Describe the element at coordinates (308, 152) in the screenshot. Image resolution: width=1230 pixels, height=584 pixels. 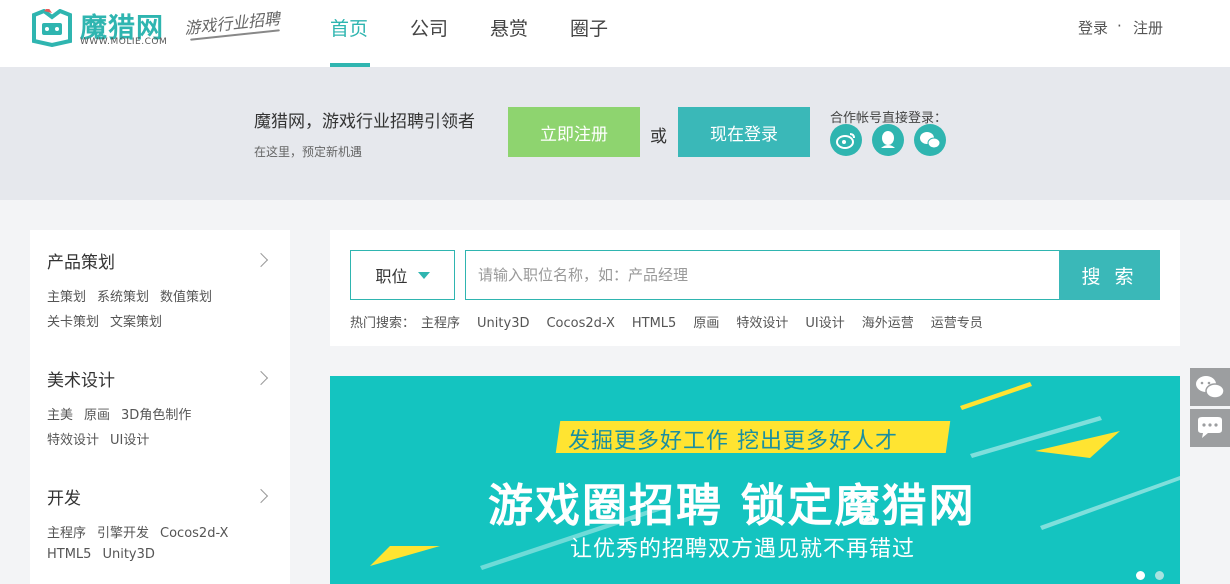
I see `strip-subtitle: 在这里，预定新机遇` at that location.